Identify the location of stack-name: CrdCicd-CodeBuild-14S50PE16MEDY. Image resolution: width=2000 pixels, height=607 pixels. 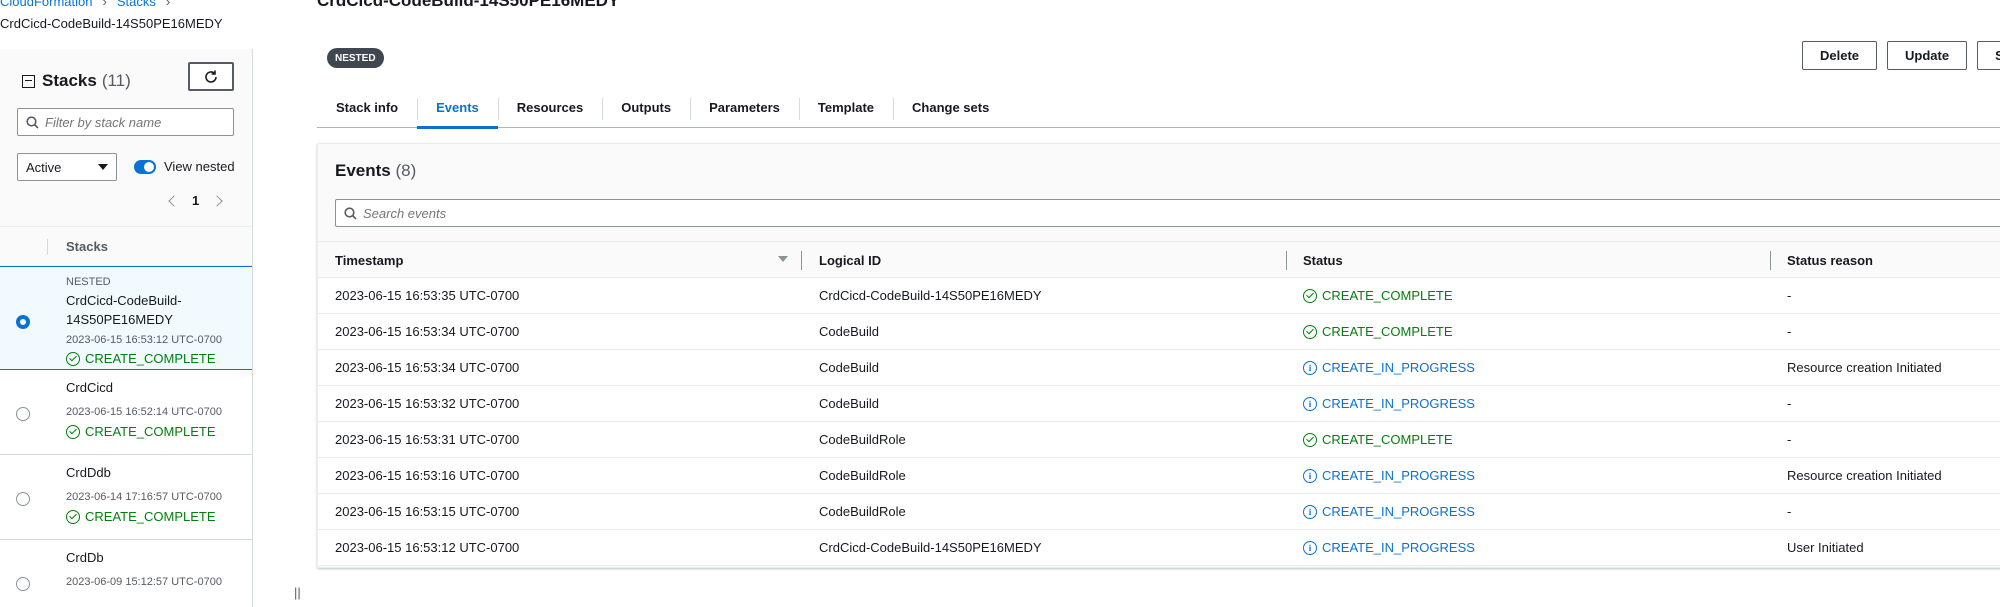
(156, 310).